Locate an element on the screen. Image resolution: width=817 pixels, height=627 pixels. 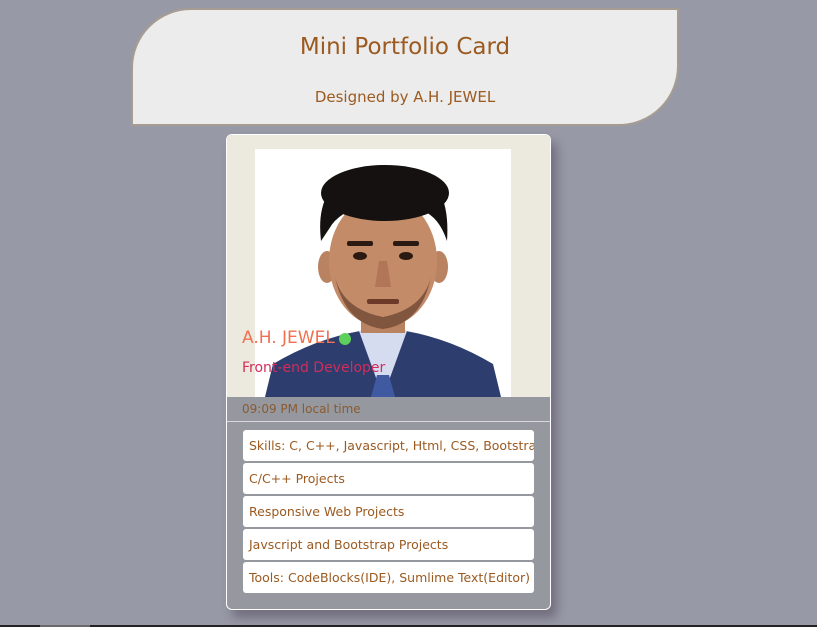
list-item-c-projects: C/C++ Projects is located at coordinates (388, 478).